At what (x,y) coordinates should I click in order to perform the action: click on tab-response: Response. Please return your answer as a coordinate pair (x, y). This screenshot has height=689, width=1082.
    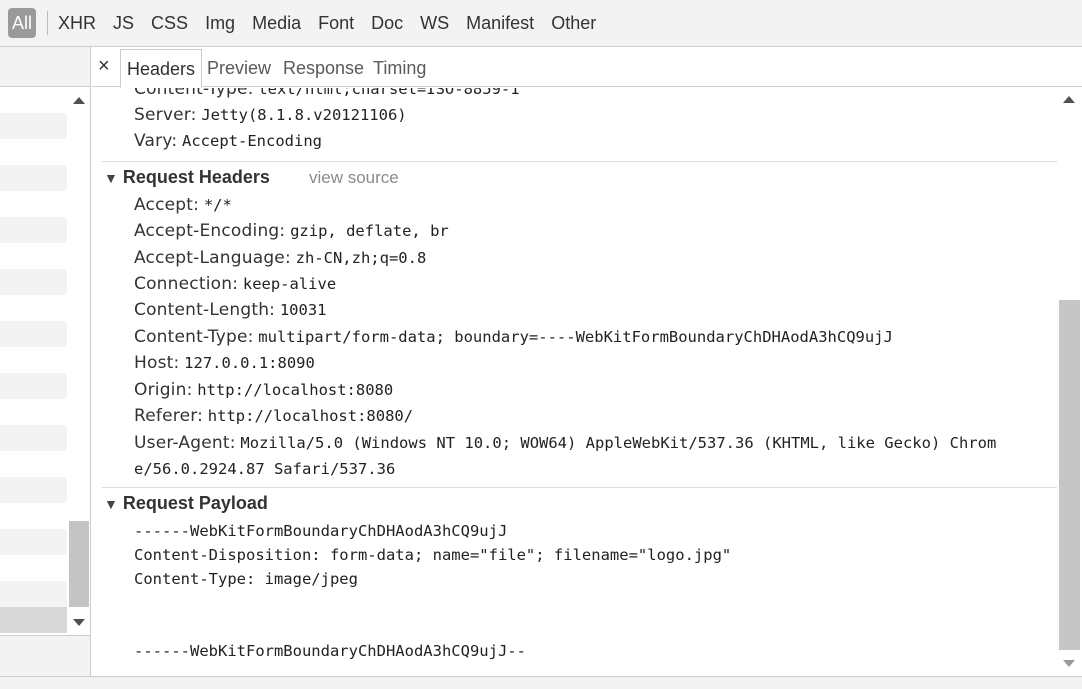
    Looking at the image, I should click on (323, 68).